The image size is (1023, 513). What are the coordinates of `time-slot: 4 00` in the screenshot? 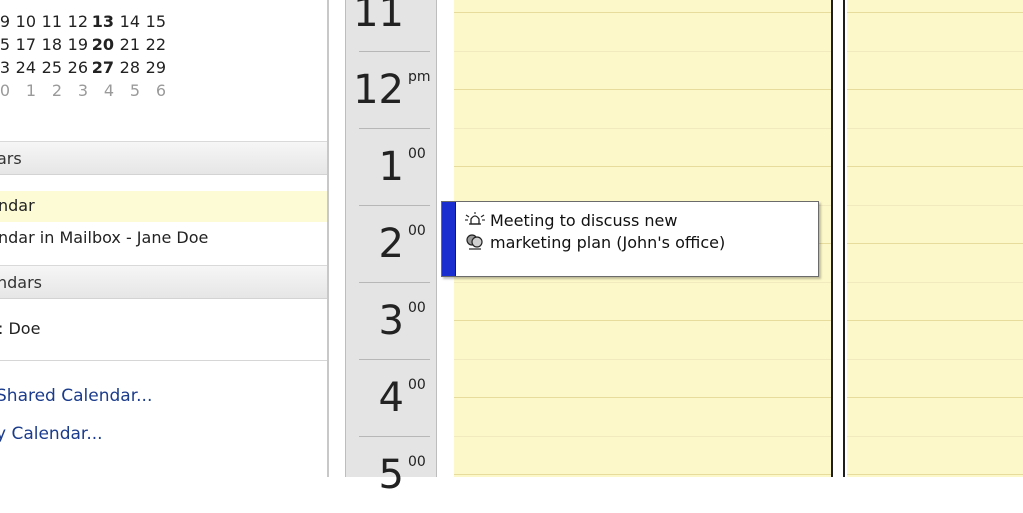 It's located at (391, 397).